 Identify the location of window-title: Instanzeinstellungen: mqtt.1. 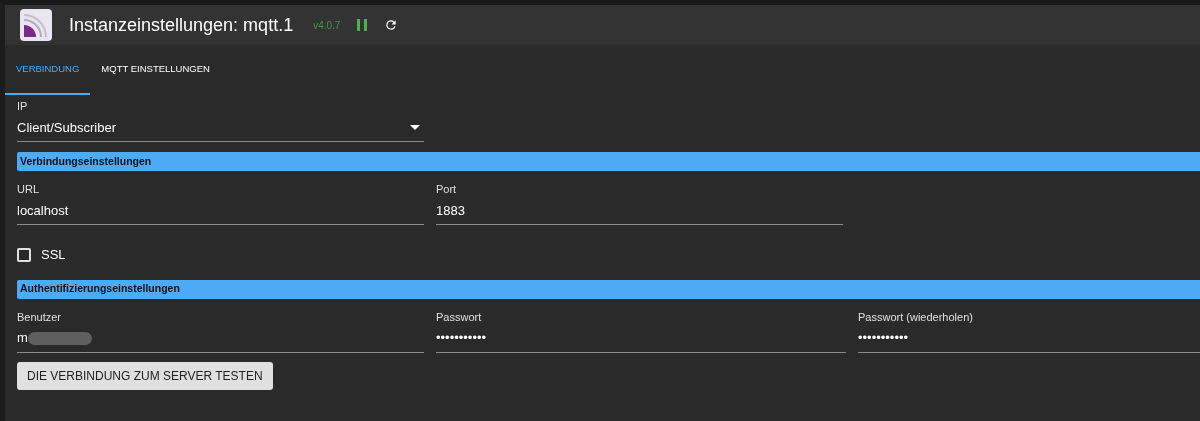
(181, 25).